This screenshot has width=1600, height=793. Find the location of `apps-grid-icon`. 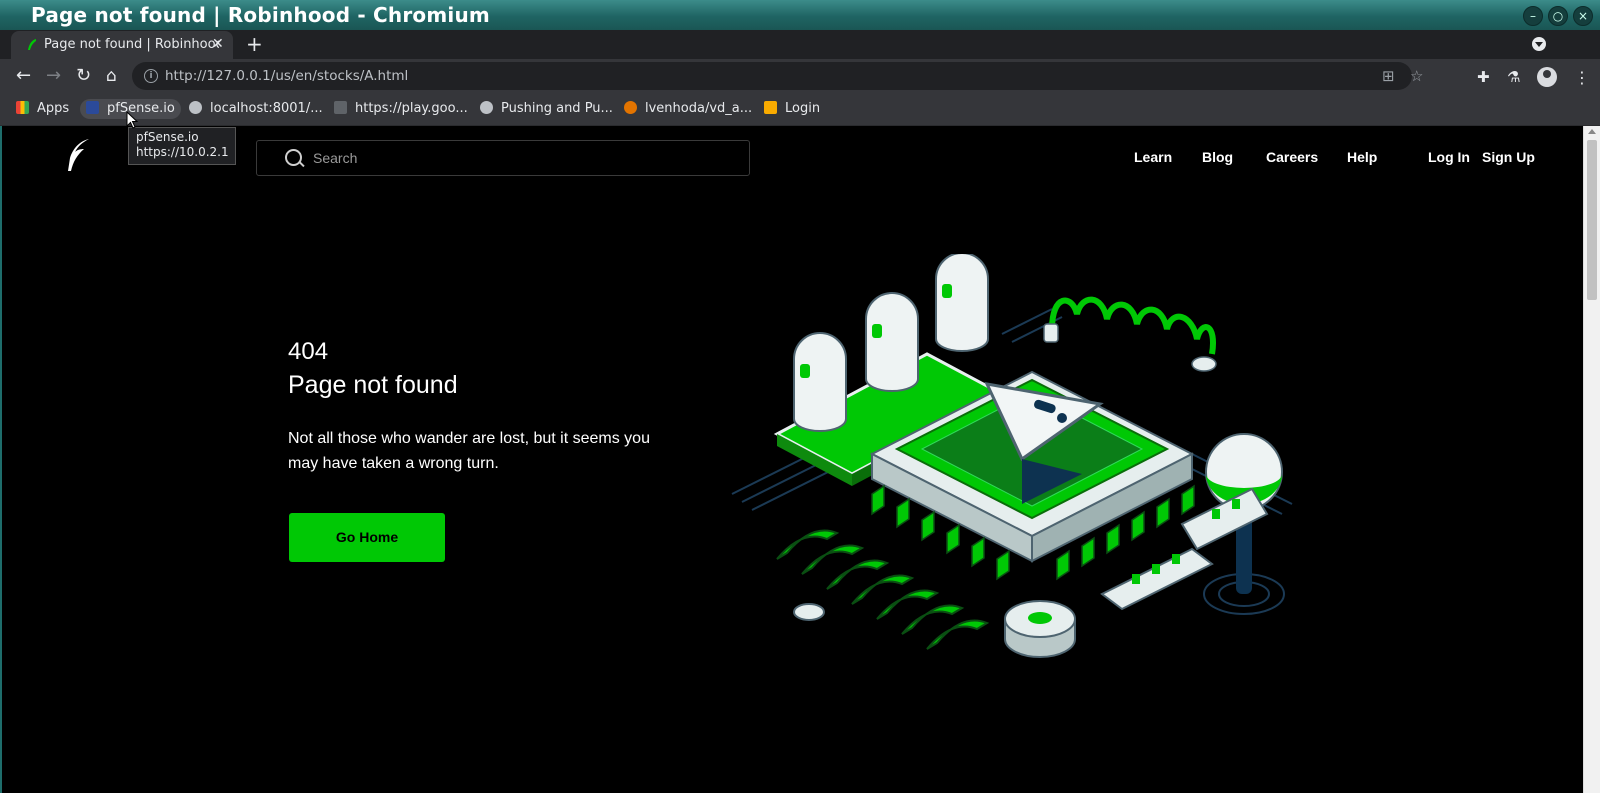

apps-grid-icon is located at coordinates (22, 107).